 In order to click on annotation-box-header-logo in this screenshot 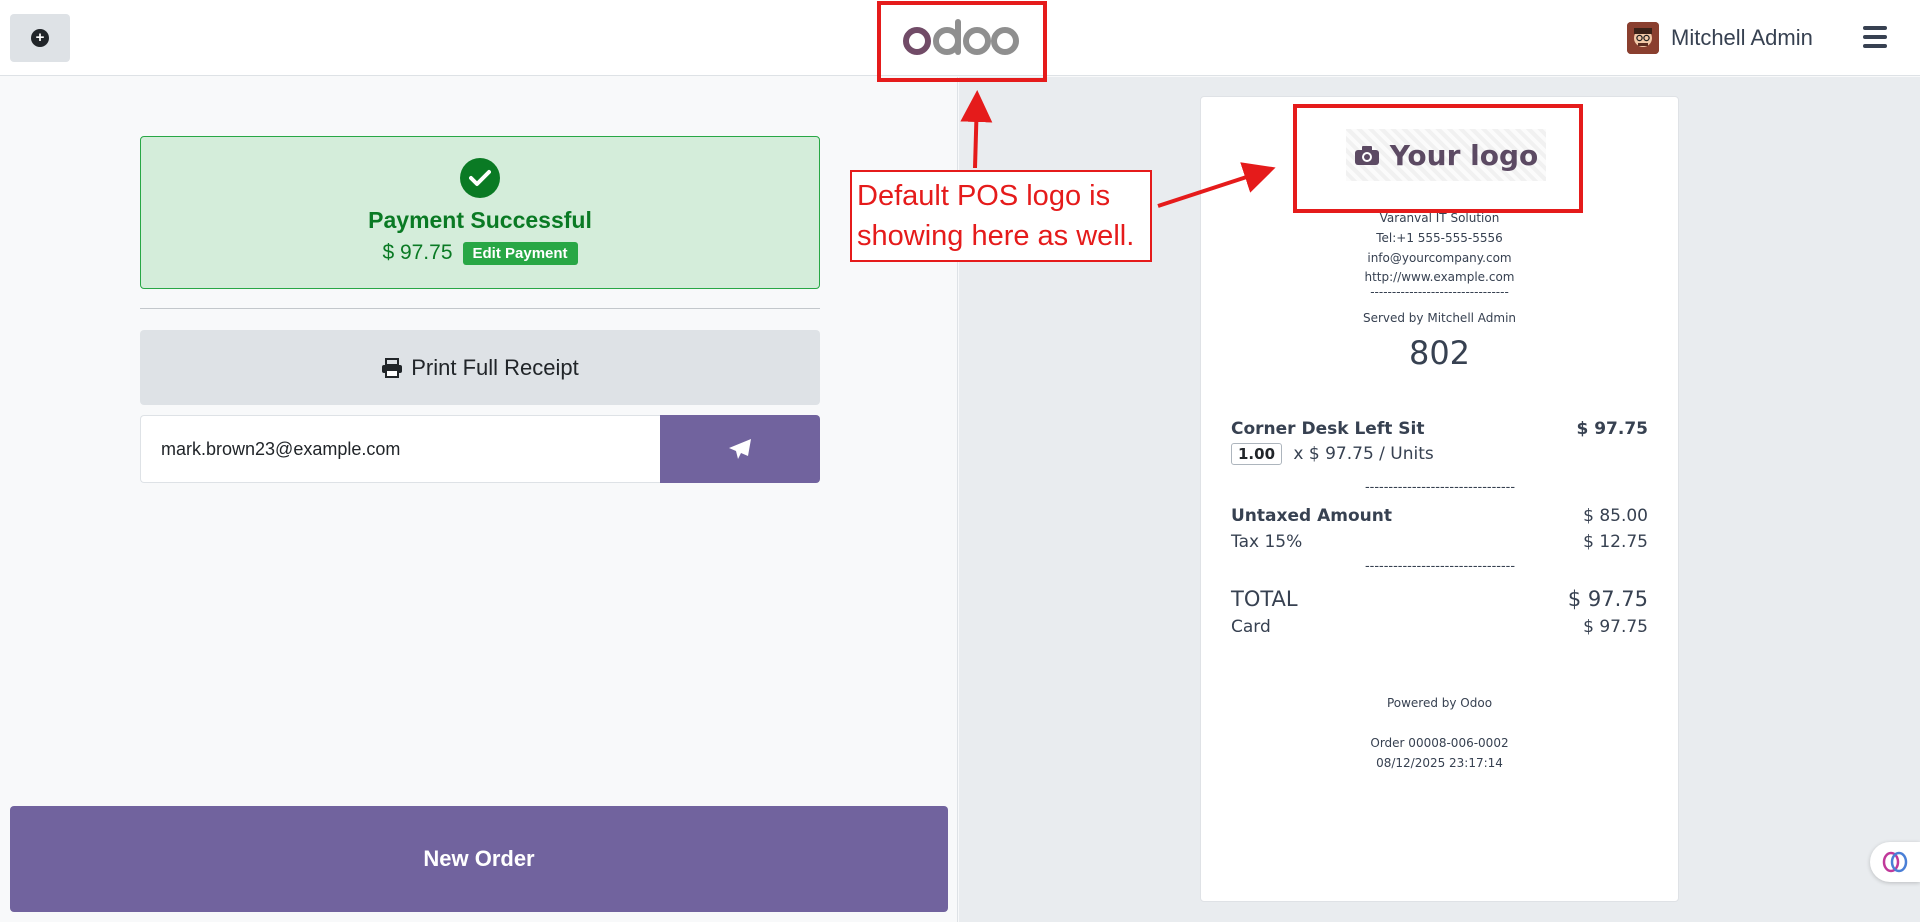, I will do `click(962, 41)`.